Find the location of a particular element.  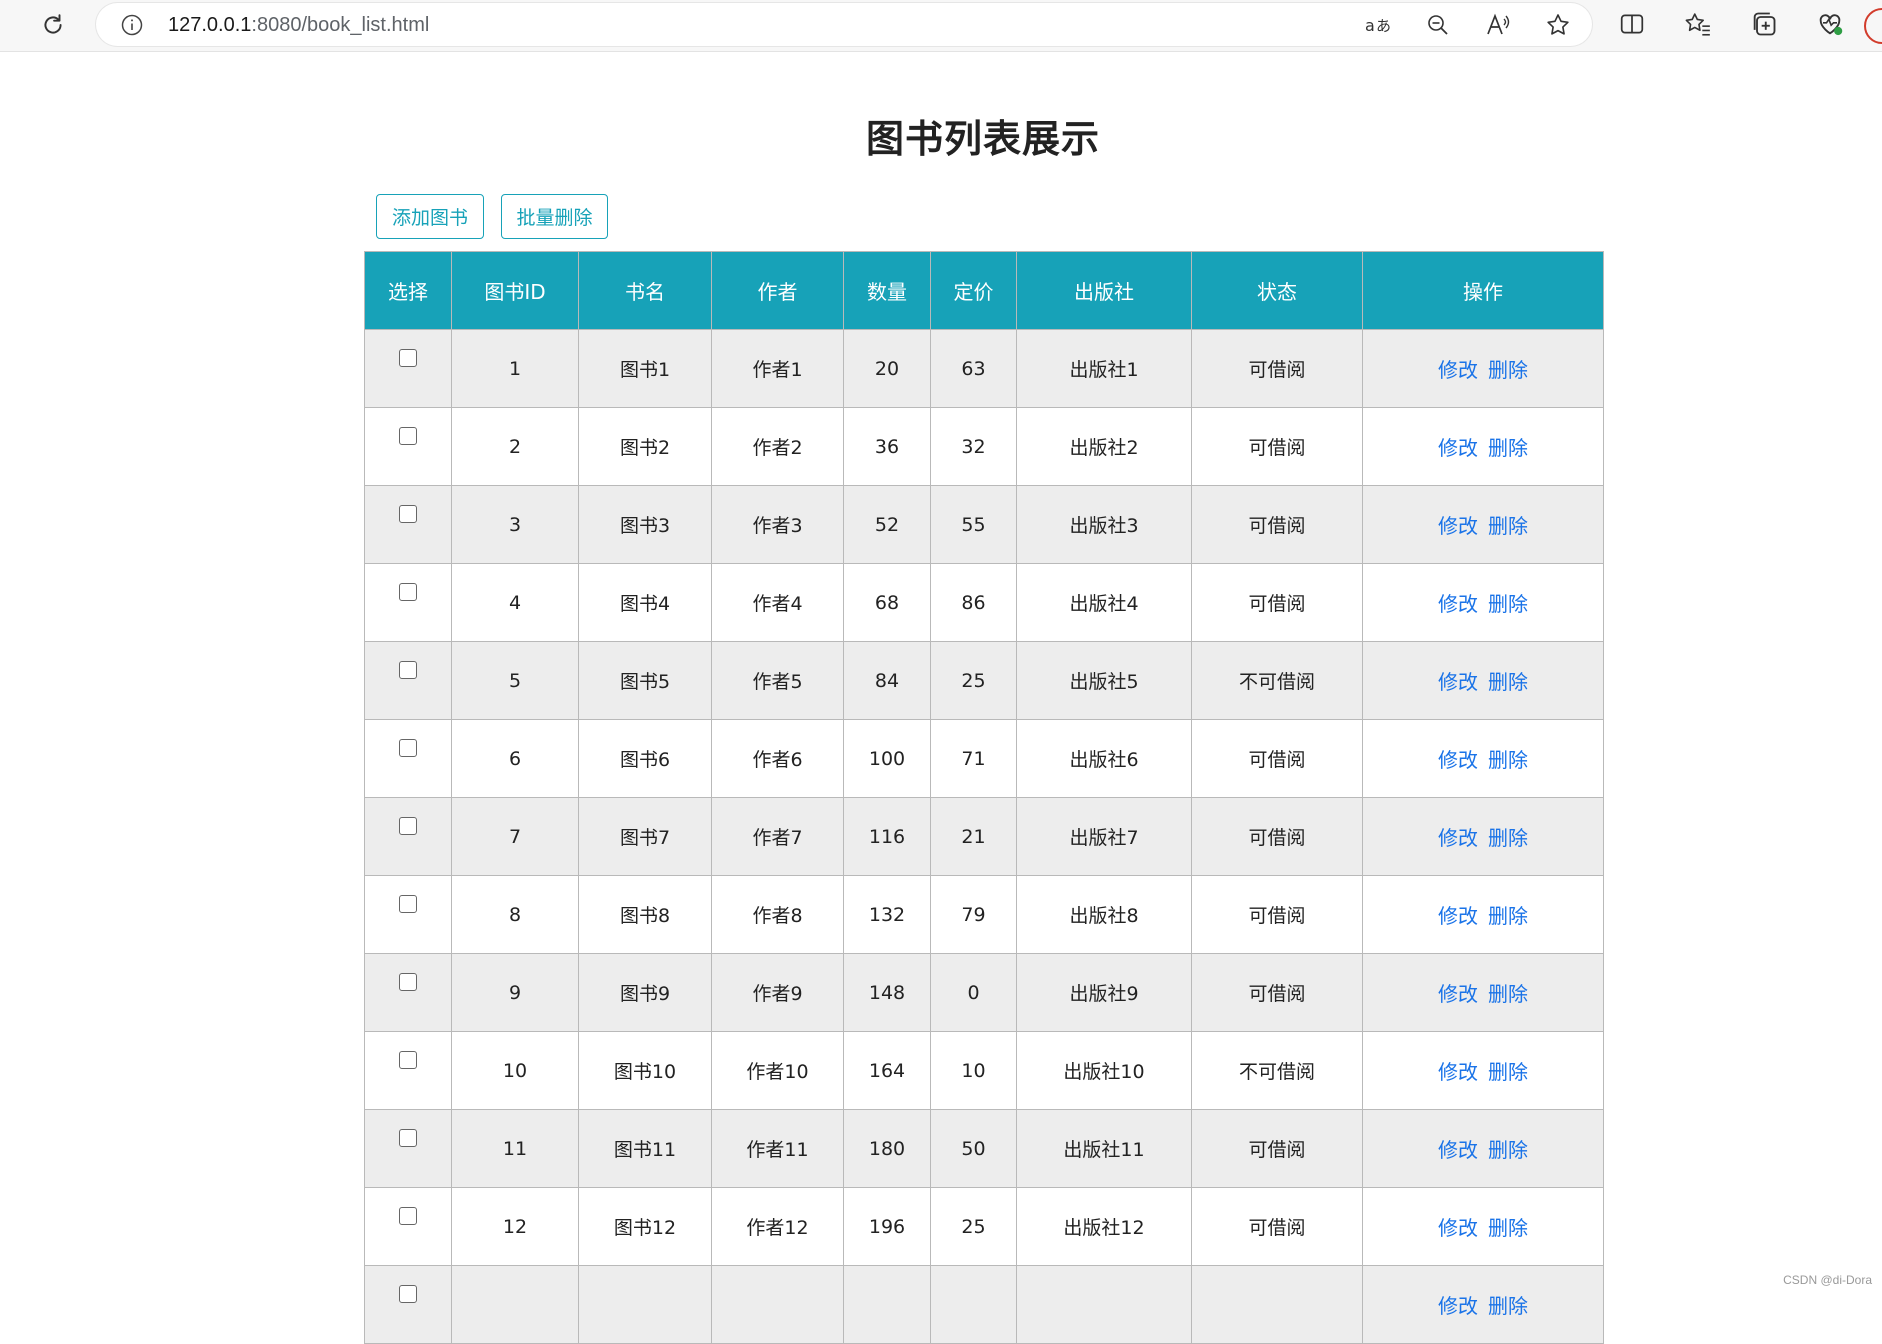

price-cell: 25 is located at coordinates (973, 1226).